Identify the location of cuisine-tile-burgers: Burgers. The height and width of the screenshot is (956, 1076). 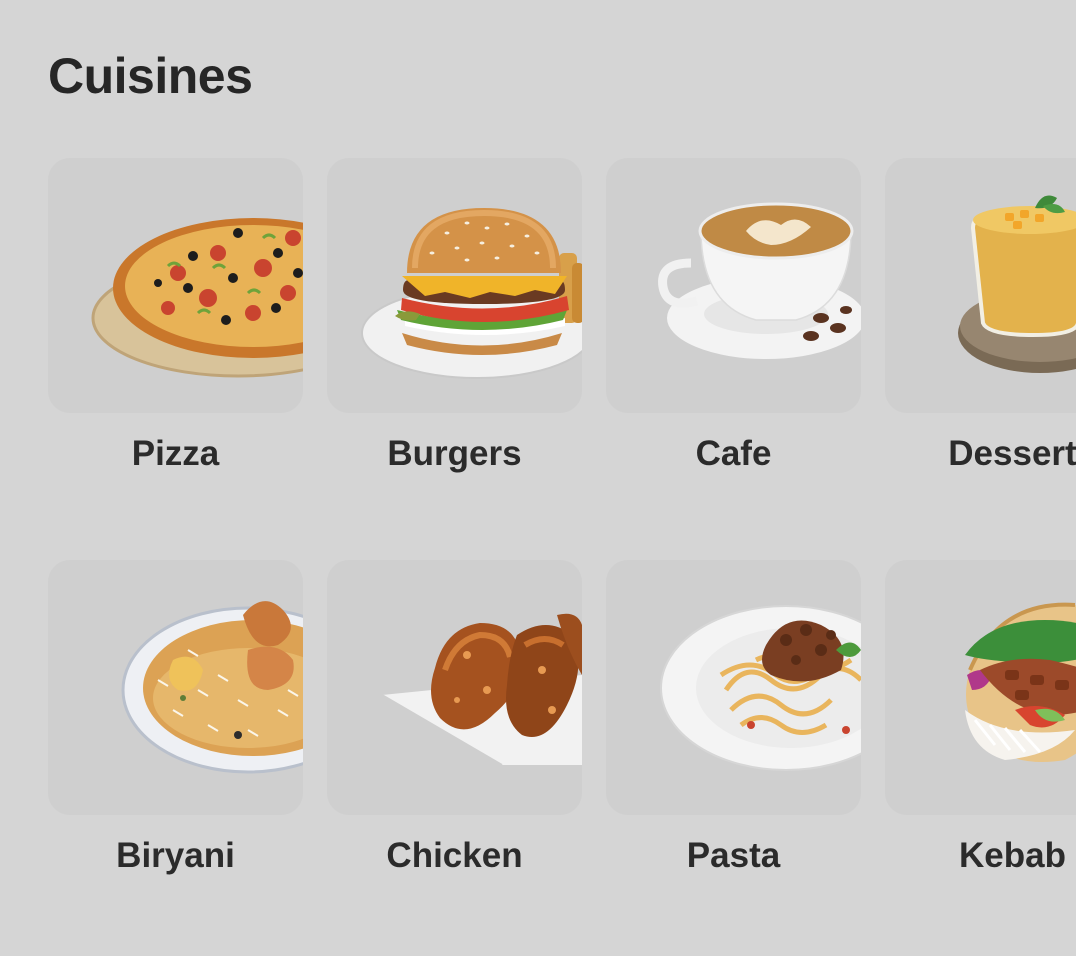
(454, 359).